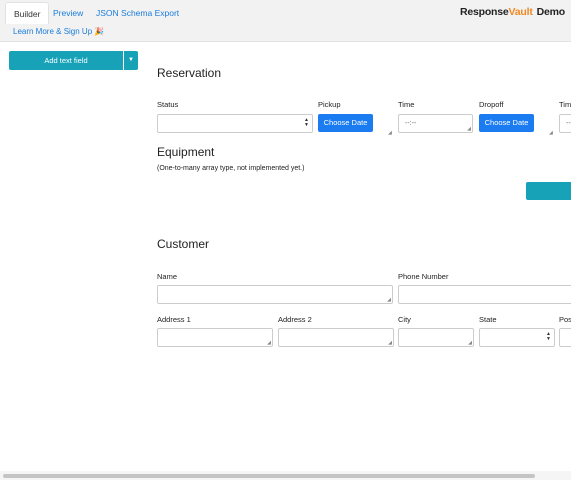 This screenshot has height=480, width=571. Describe the element at coordinates (215, 337) in the screenshot. I see `address1-input: ◢` at that location.